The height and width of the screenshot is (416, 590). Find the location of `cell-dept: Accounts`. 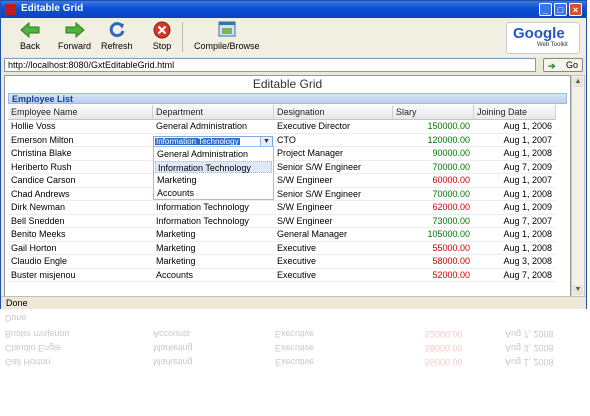

cell-dept: Accounts is located at coordinates (213, 275).